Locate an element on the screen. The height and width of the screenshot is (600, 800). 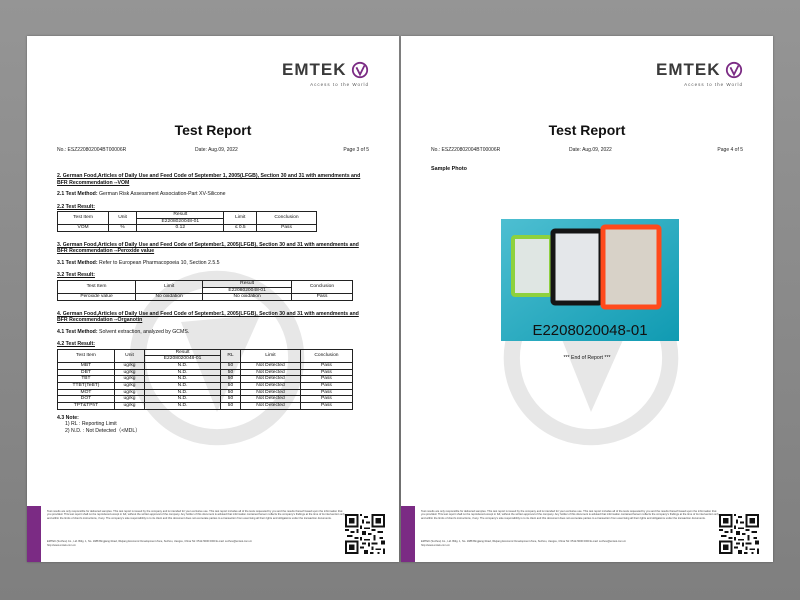
section-2-result-heading: 2.2 Test Result: is located at coordinates (76, 206).